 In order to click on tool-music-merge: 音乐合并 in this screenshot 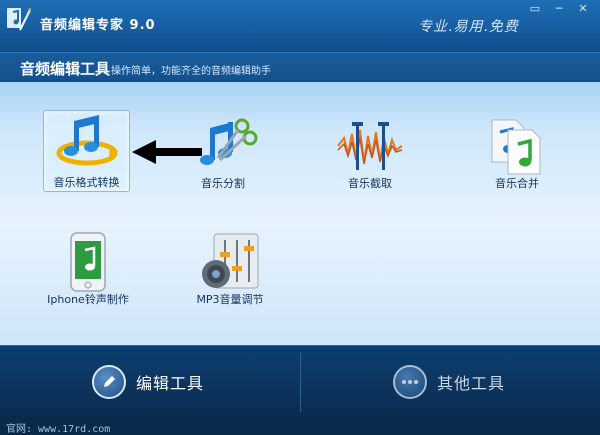, I will do `click(517, 157)`.